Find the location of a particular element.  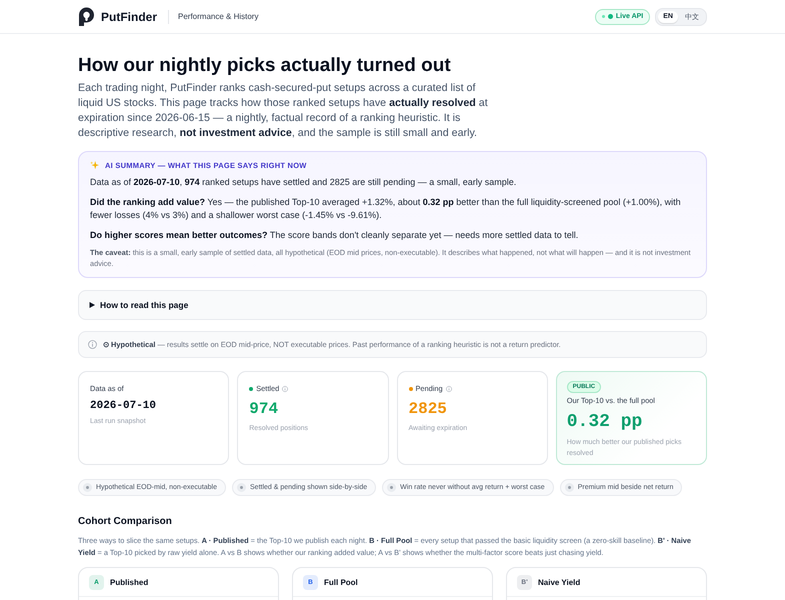

page-title: How our nightly picks actually turned out is located at coordinates (265, 66).